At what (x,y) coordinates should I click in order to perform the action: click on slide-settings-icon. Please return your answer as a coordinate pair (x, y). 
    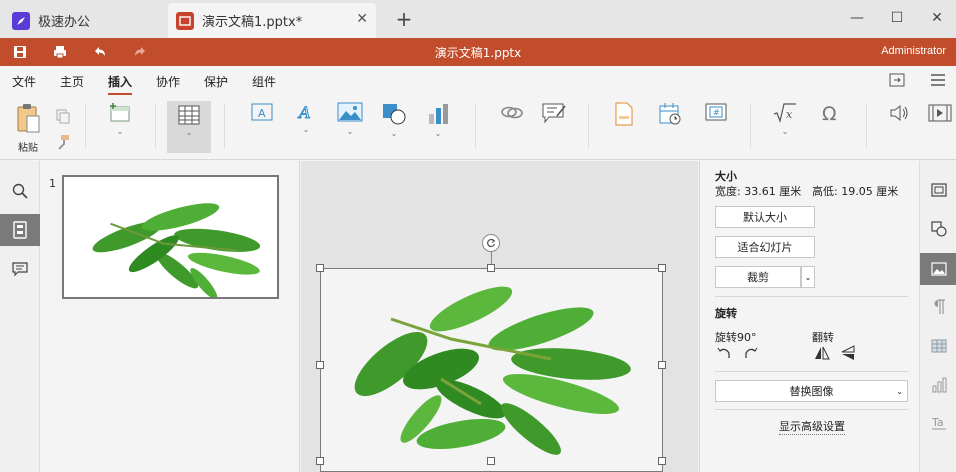
    Looking at the image, I should click on (938, 190).